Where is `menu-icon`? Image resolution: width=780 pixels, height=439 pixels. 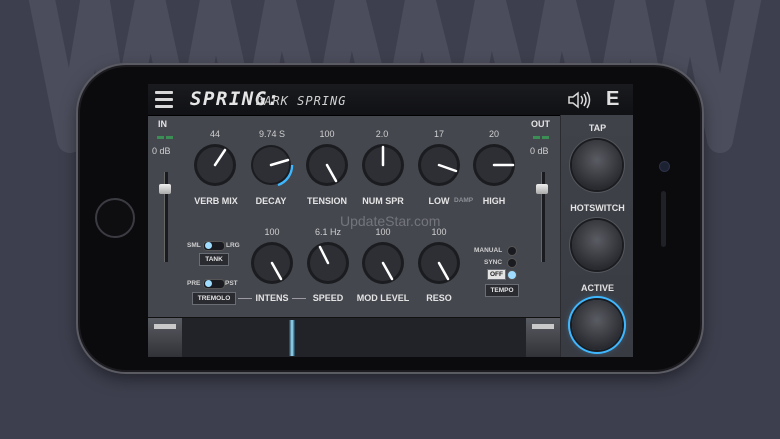
menu-icon is located at coordinates (164, 99).